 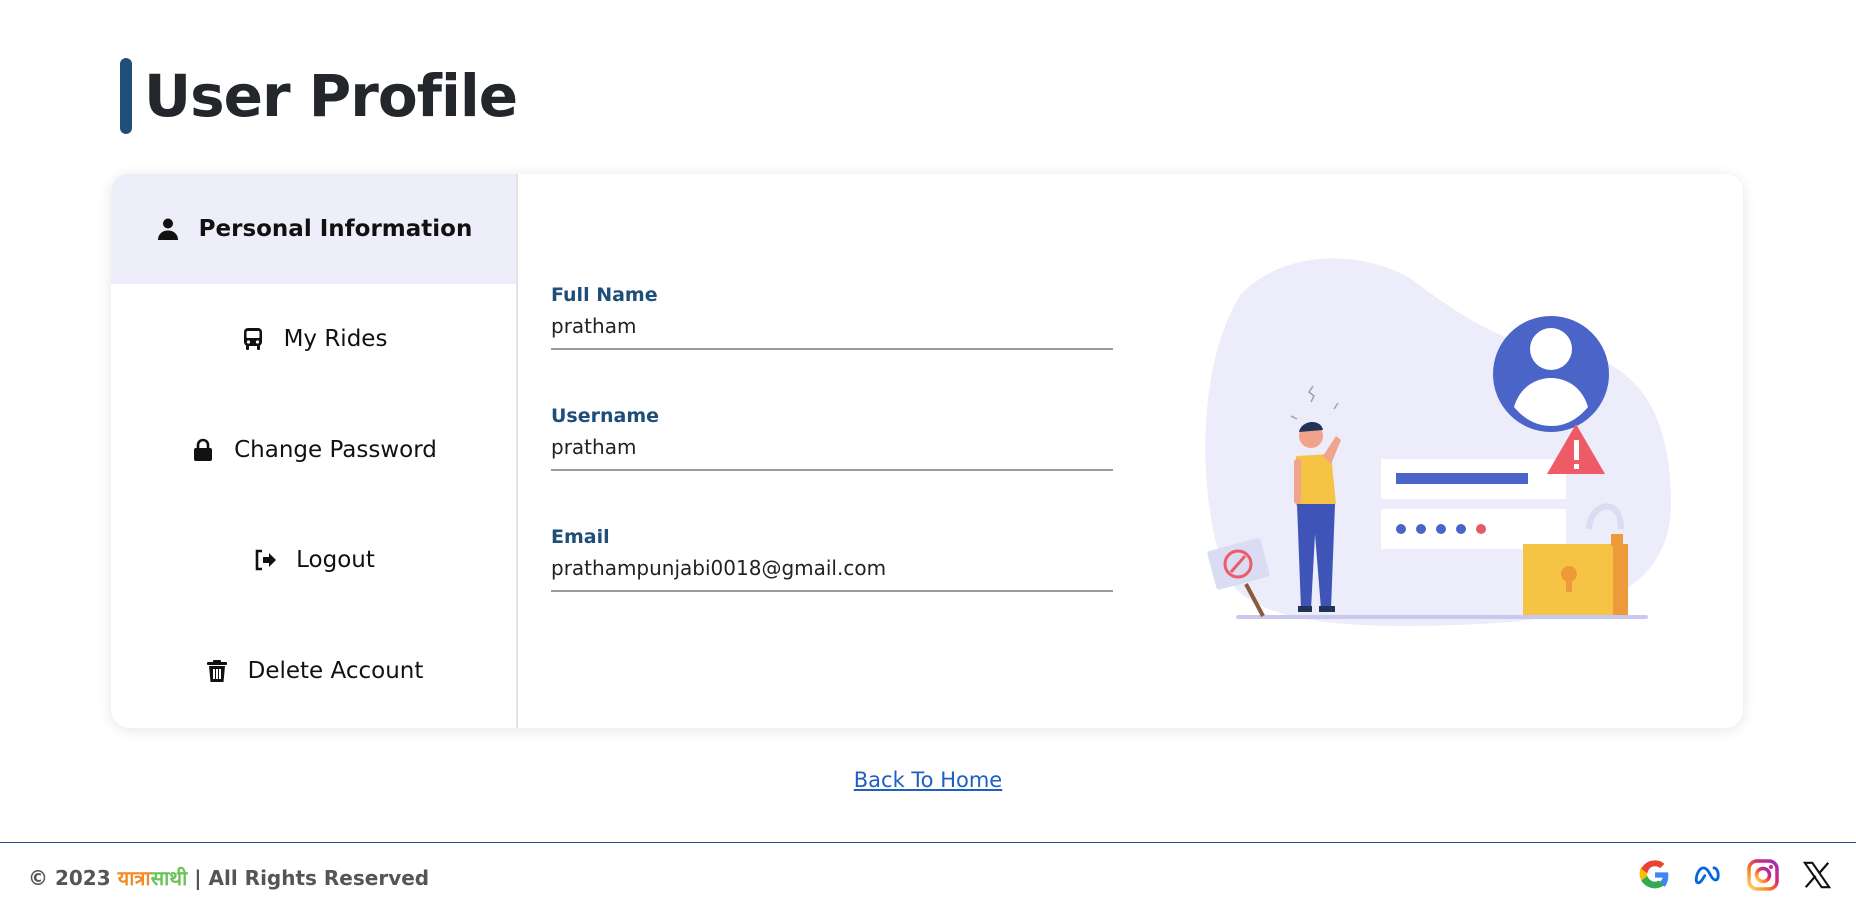 I want to click on personal-info-form: Full Name Username Email, so click(x=833, y=465).